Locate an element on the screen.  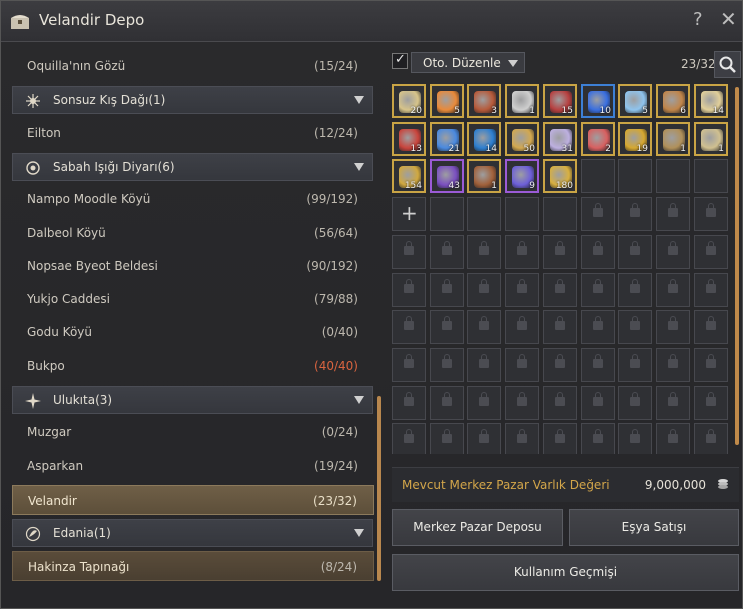
list-item: Eilton (12/24) is located at coordinates (192, 133).